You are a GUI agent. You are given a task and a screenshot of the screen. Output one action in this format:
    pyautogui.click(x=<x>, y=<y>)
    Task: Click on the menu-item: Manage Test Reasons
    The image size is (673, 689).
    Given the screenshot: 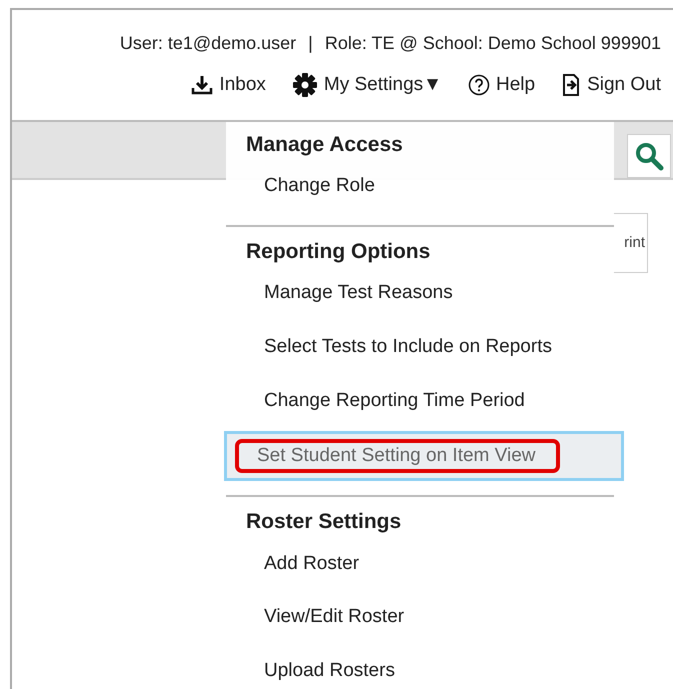 What is the action you would take?
    pyautogui.click(x=420, y=293)
    